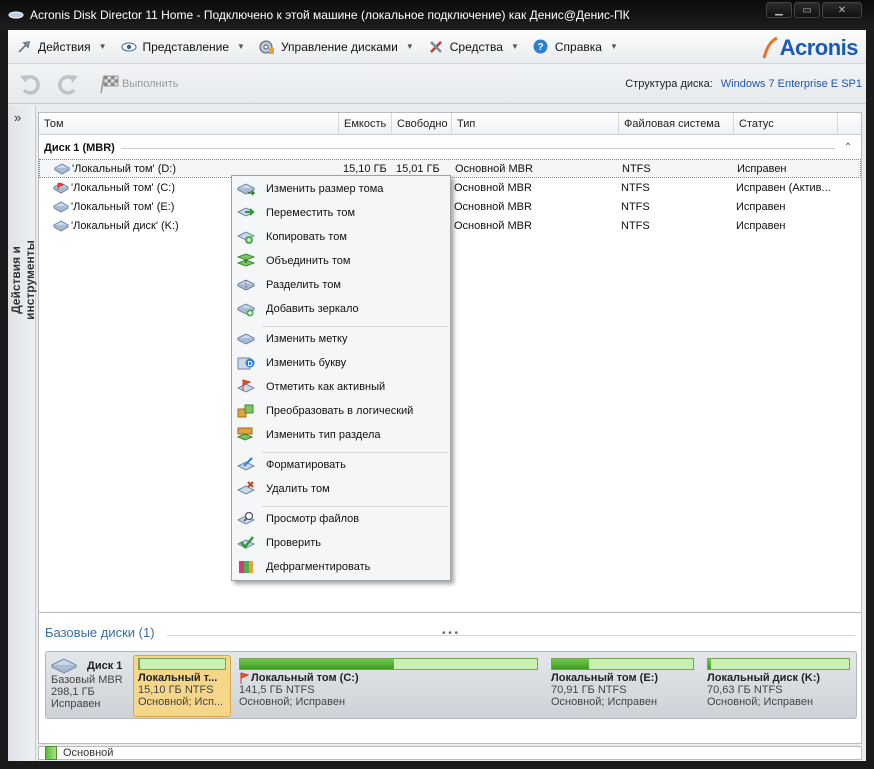 The image size is (874, 769). Describe the element at coordinates (298, 489) in the screenshot. I see `menu-item-label: Удалить том` at that location.